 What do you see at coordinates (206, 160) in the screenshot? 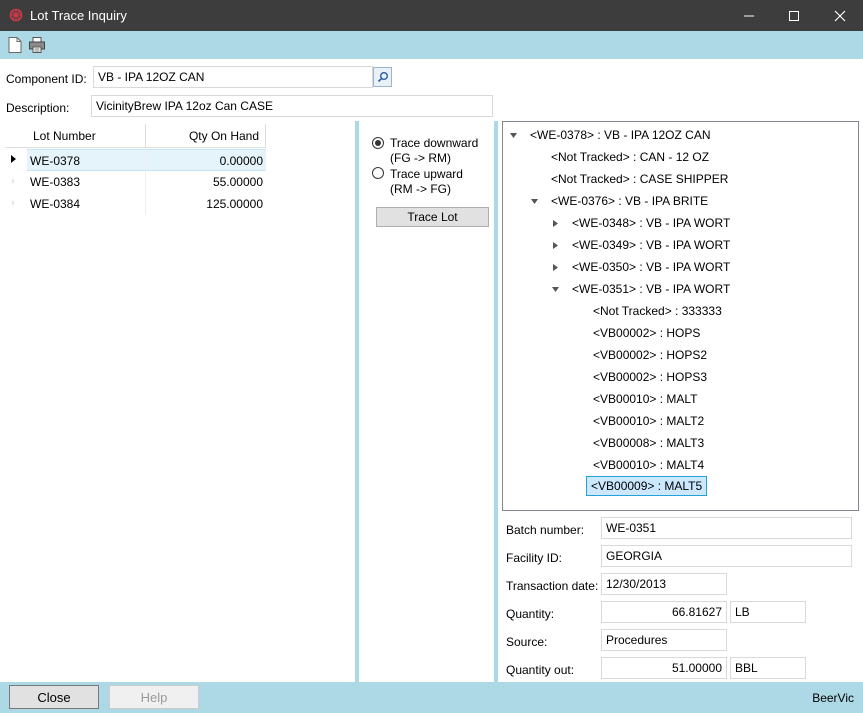
I see `qty-on-hand-cell: 0.00000` at bounding box center [206, 160].